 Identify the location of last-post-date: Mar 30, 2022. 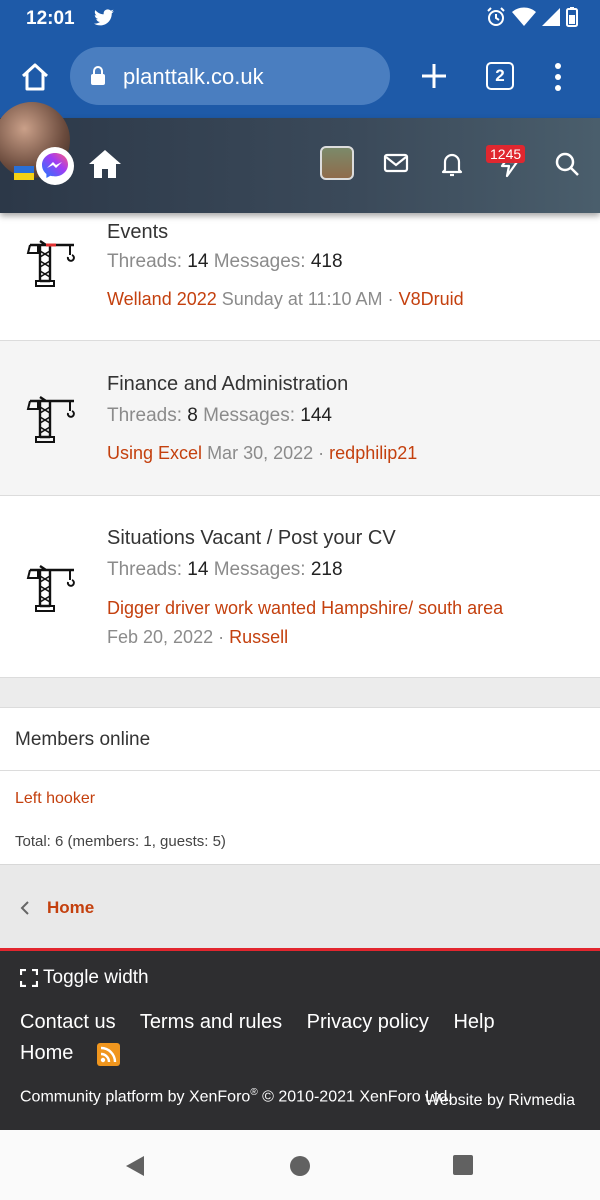
(260, 453).